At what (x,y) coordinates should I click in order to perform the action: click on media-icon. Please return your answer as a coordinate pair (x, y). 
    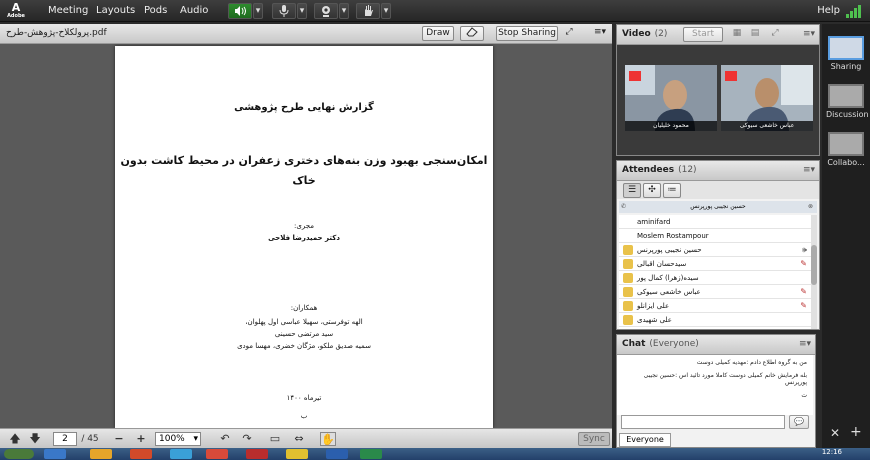
    Looking at the image, I should click on (141, 454).